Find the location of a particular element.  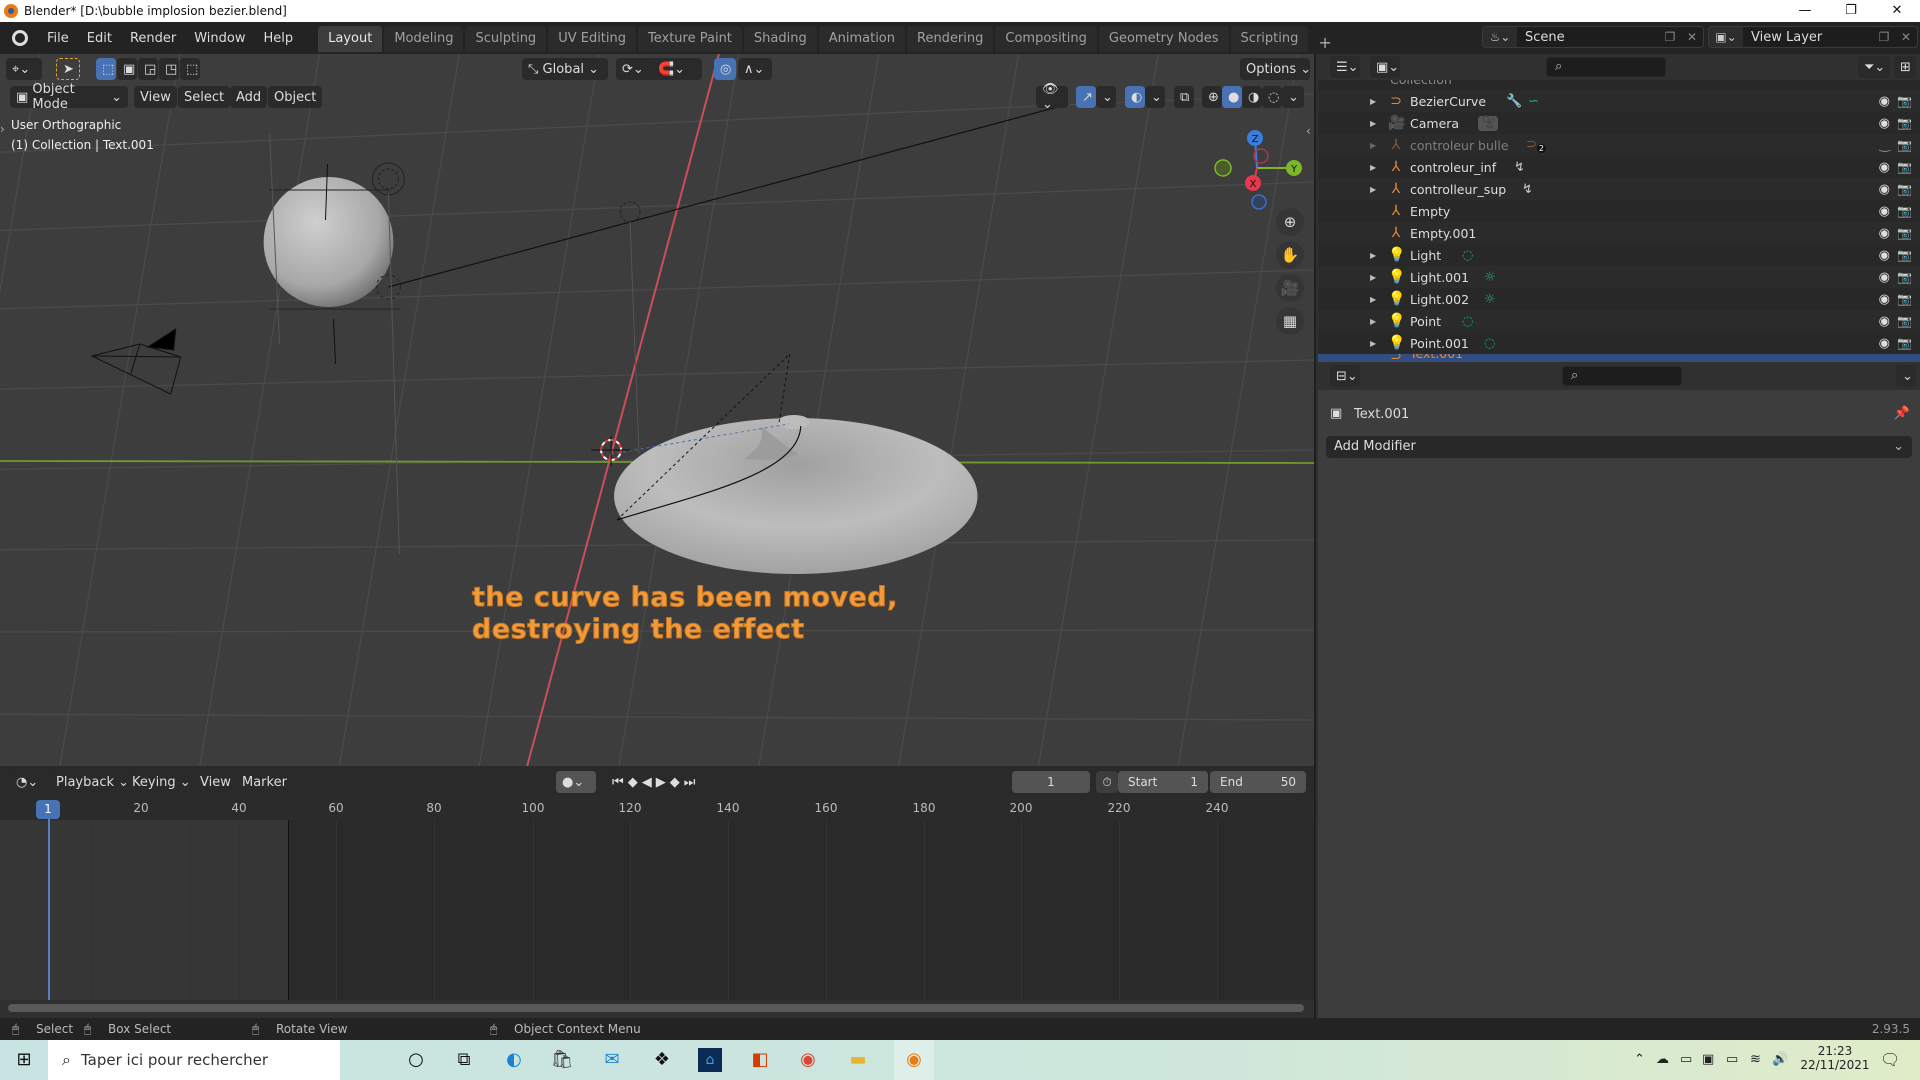

tab-sculpting: Sculpting is located at coordinates (506, 39).